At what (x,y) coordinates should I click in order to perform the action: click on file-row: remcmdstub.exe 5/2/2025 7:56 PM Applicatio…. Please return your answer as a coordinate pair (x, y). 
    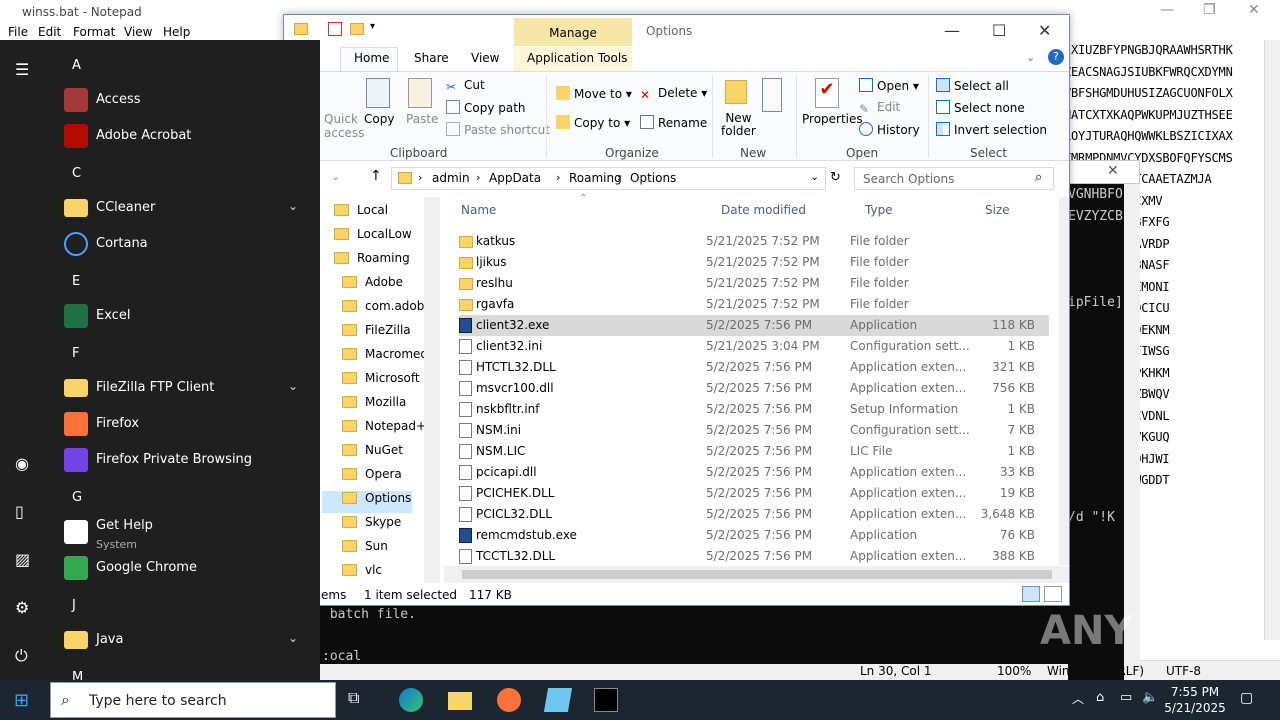
    Looking at the image, I should click on (754, 535).